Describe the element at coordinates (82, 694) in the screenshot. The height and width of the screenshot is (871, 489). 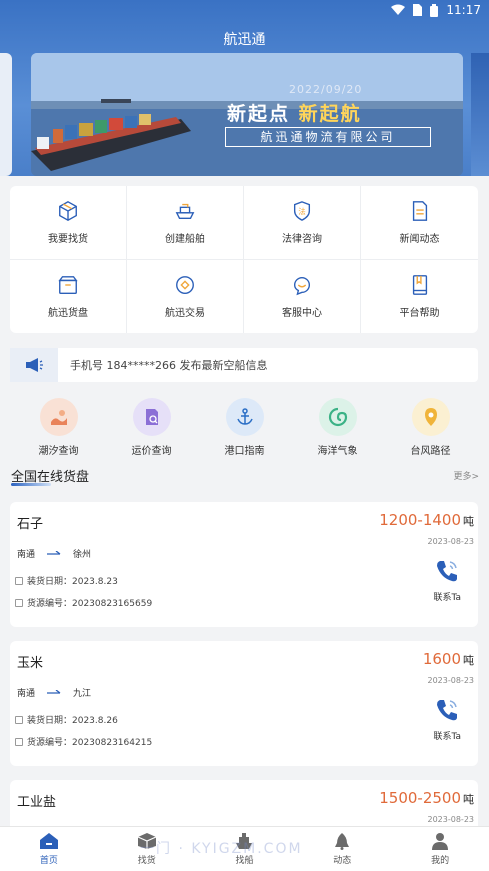
I see `route-to: 九江` at that location.